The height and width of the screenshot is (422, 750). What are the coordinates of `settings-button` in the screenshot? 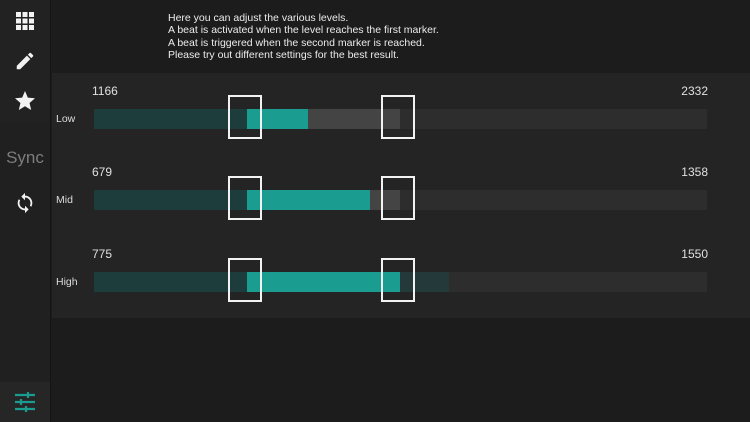 It's located at (25, 402).